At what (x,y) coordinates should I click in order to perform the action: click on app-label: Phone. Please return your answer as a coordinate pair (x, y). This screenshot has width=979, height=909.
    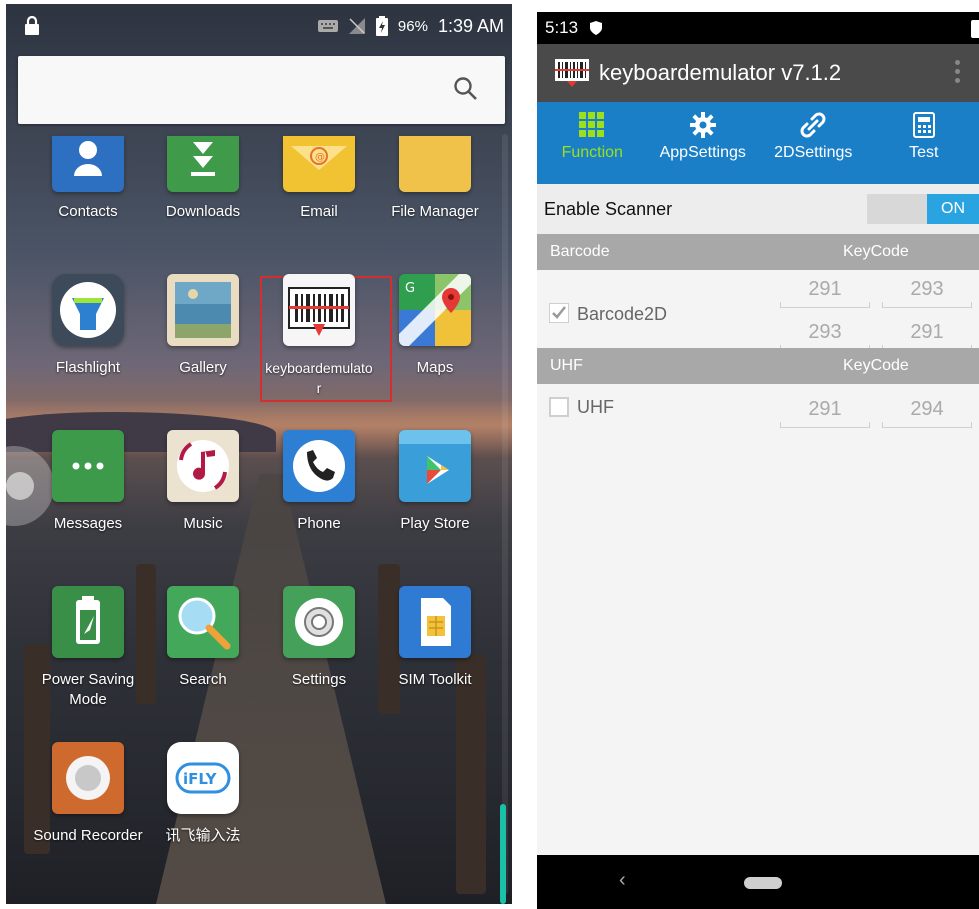
    Looking at the image, I should click on (319, 523).